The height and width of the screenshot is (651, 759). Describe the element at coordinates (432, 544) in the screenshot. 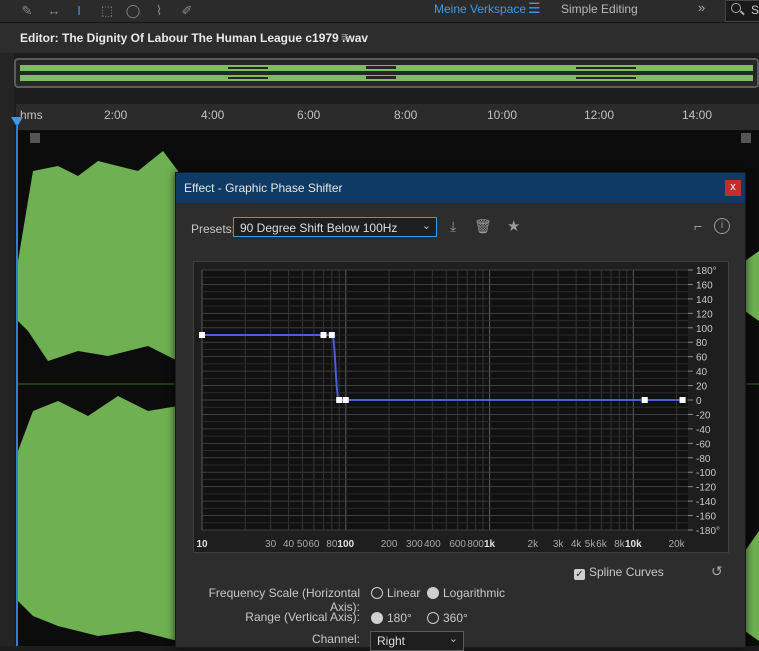

I see `x-tick-label: 400` at that location.